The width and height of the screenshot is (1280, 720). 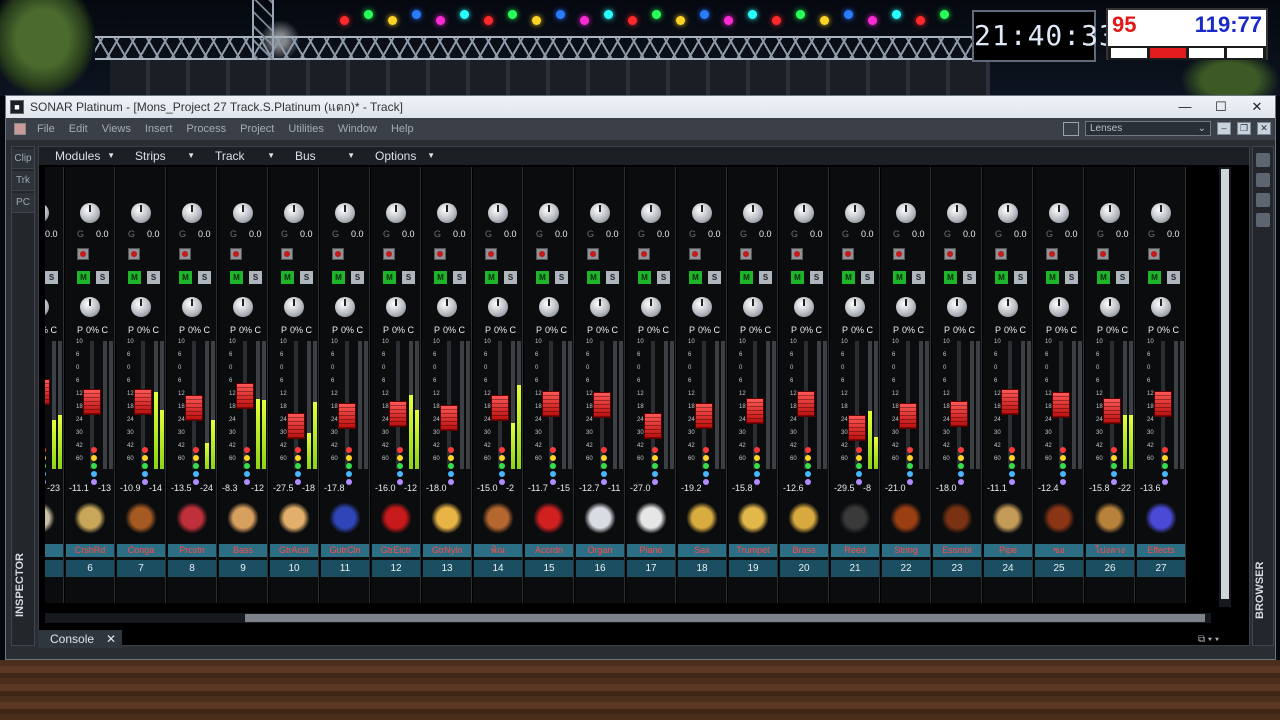 What do you see at coordinates (804, 550) in the screenshot?
I see `track-name: Brass` at bounding box center [804, 550].